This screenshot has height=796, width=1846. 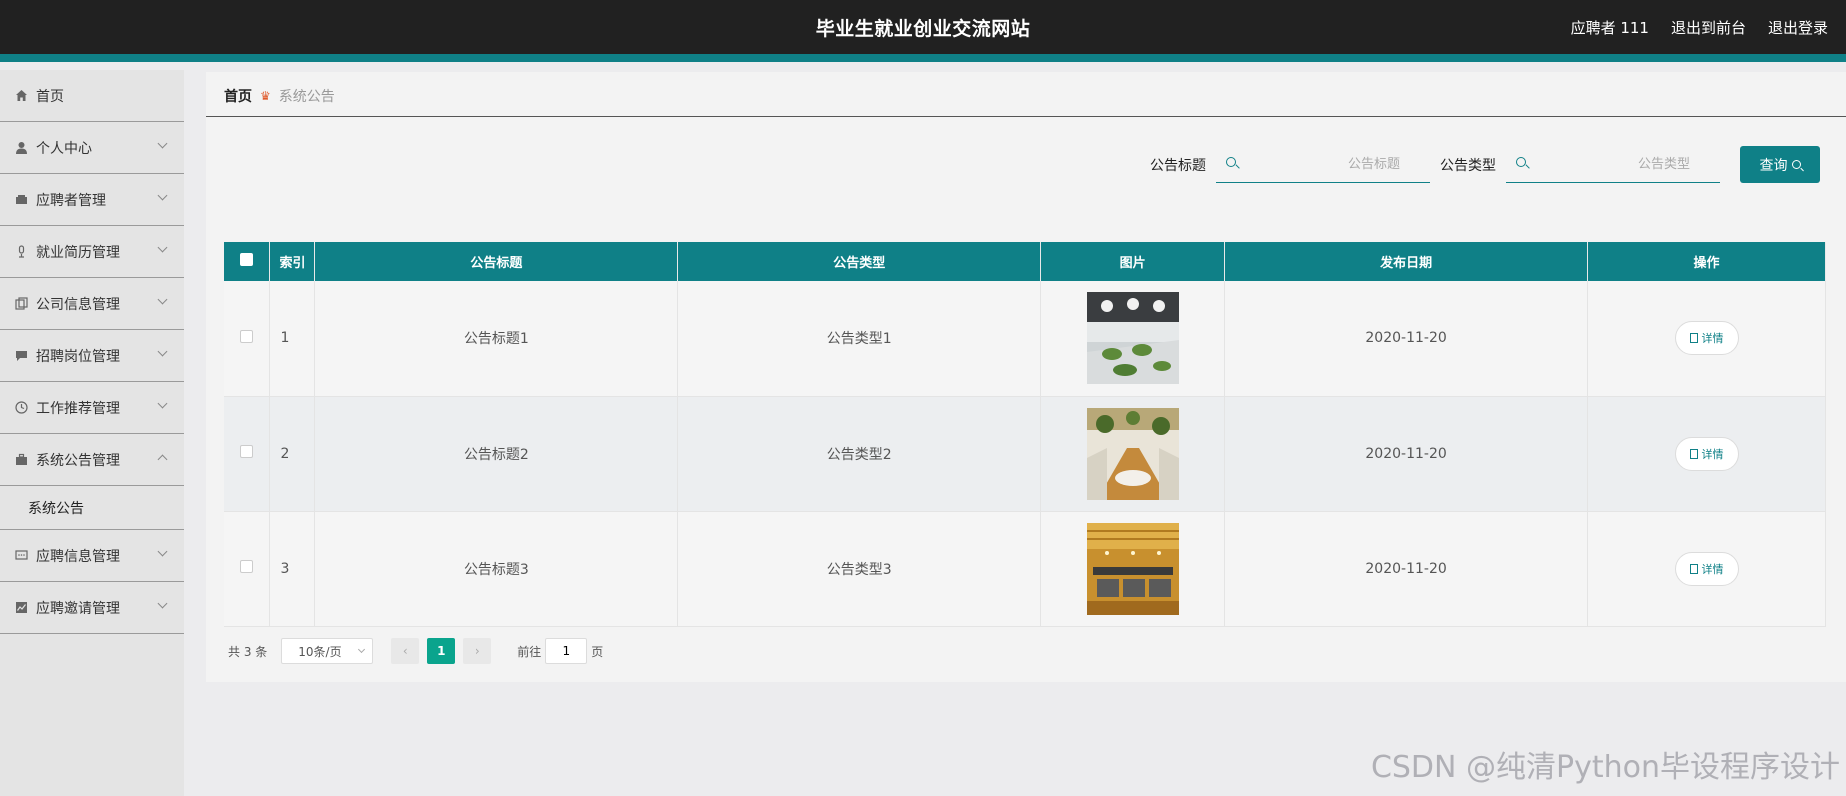 What do you see at coordinates (71, 200) in the screenshot?
I see `sidebar-item-label: 应聘者管理` at bounding box center [71, 200].